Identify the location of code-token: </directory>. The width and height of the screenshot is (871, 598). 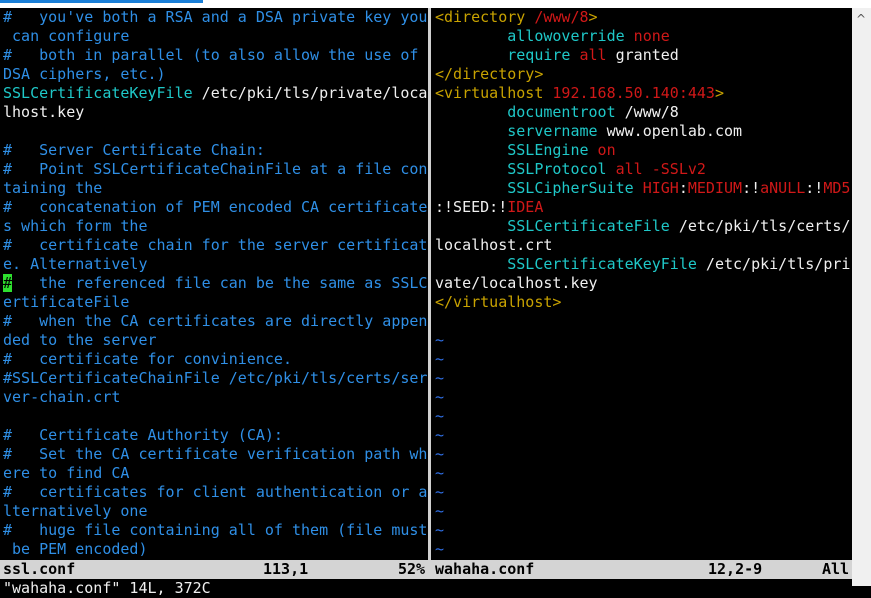
(489, 74).